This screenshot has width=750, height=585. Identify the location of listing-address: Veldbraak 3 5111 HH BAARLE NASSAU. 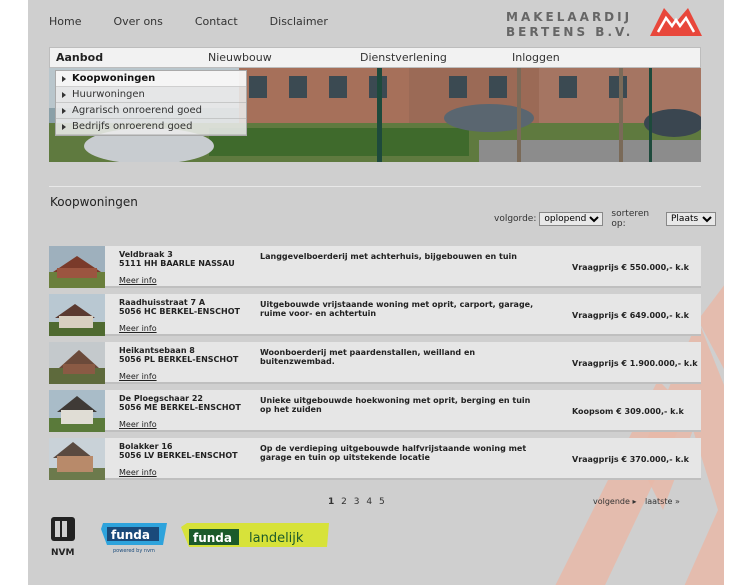
(177, 259).